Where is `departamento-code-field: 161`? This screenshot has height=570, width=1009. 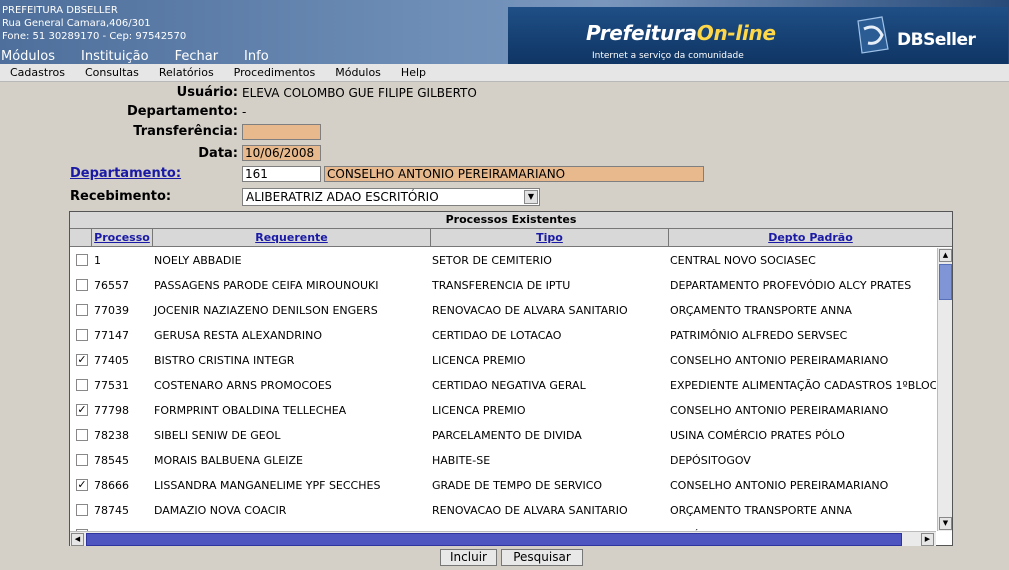 departamento-code-field: 161 is located at coordinates (281, 174).